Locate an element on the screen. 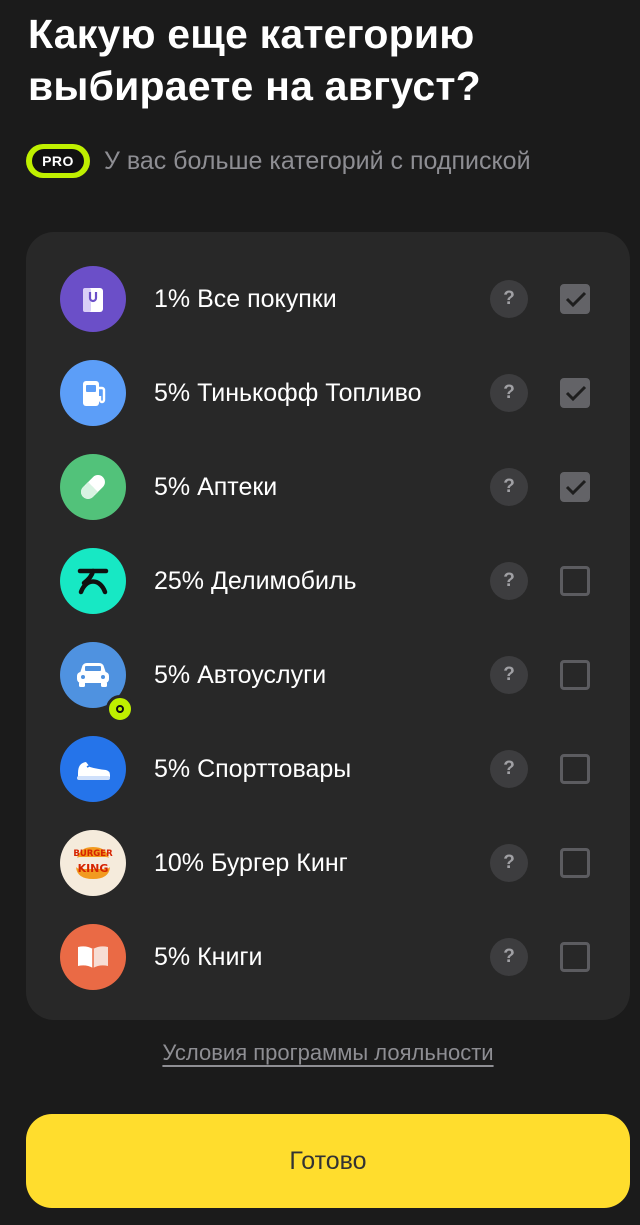 This screenshot has width=640, height=1225. page-title-line-2: выбираете на август? is located at coordinates (254, 86).